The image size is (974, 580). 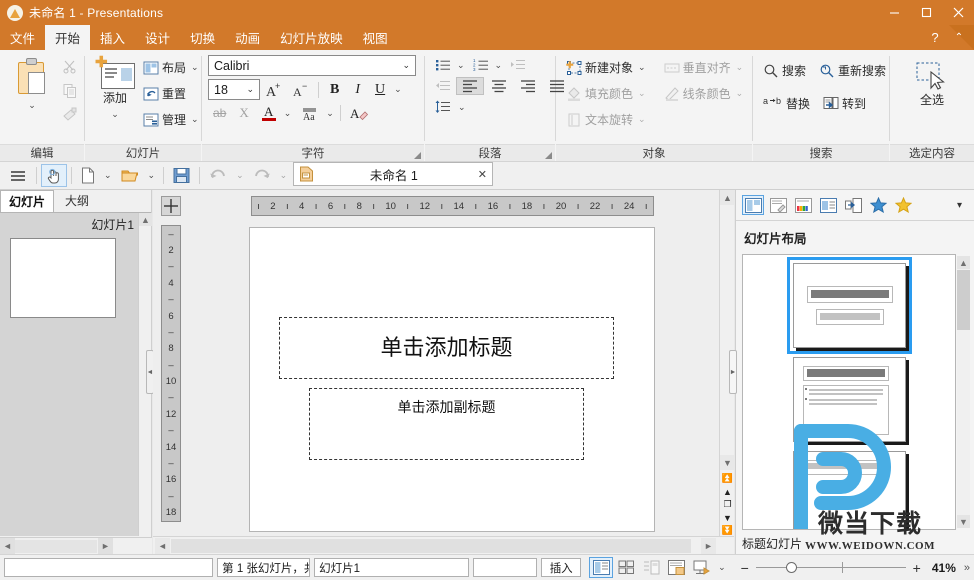 What do you see at coordinates (152, 175) in the screenshot?
I see `open-document-chevron-down-icon: ⌄` at bounding box center [152, 175].